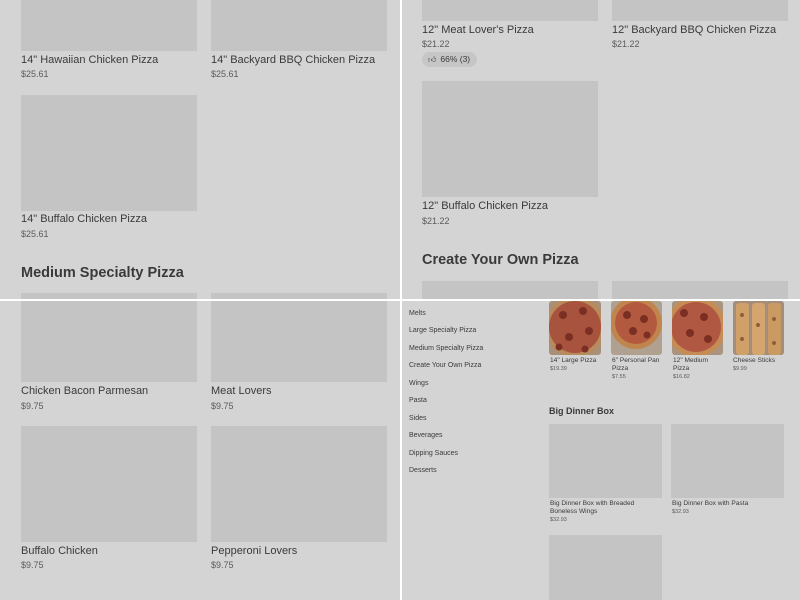  What do you see at coordinates (425, 435) in the screenshot?
I see `nav-item-beverages: Beverages` at bounding box center [425, 435].